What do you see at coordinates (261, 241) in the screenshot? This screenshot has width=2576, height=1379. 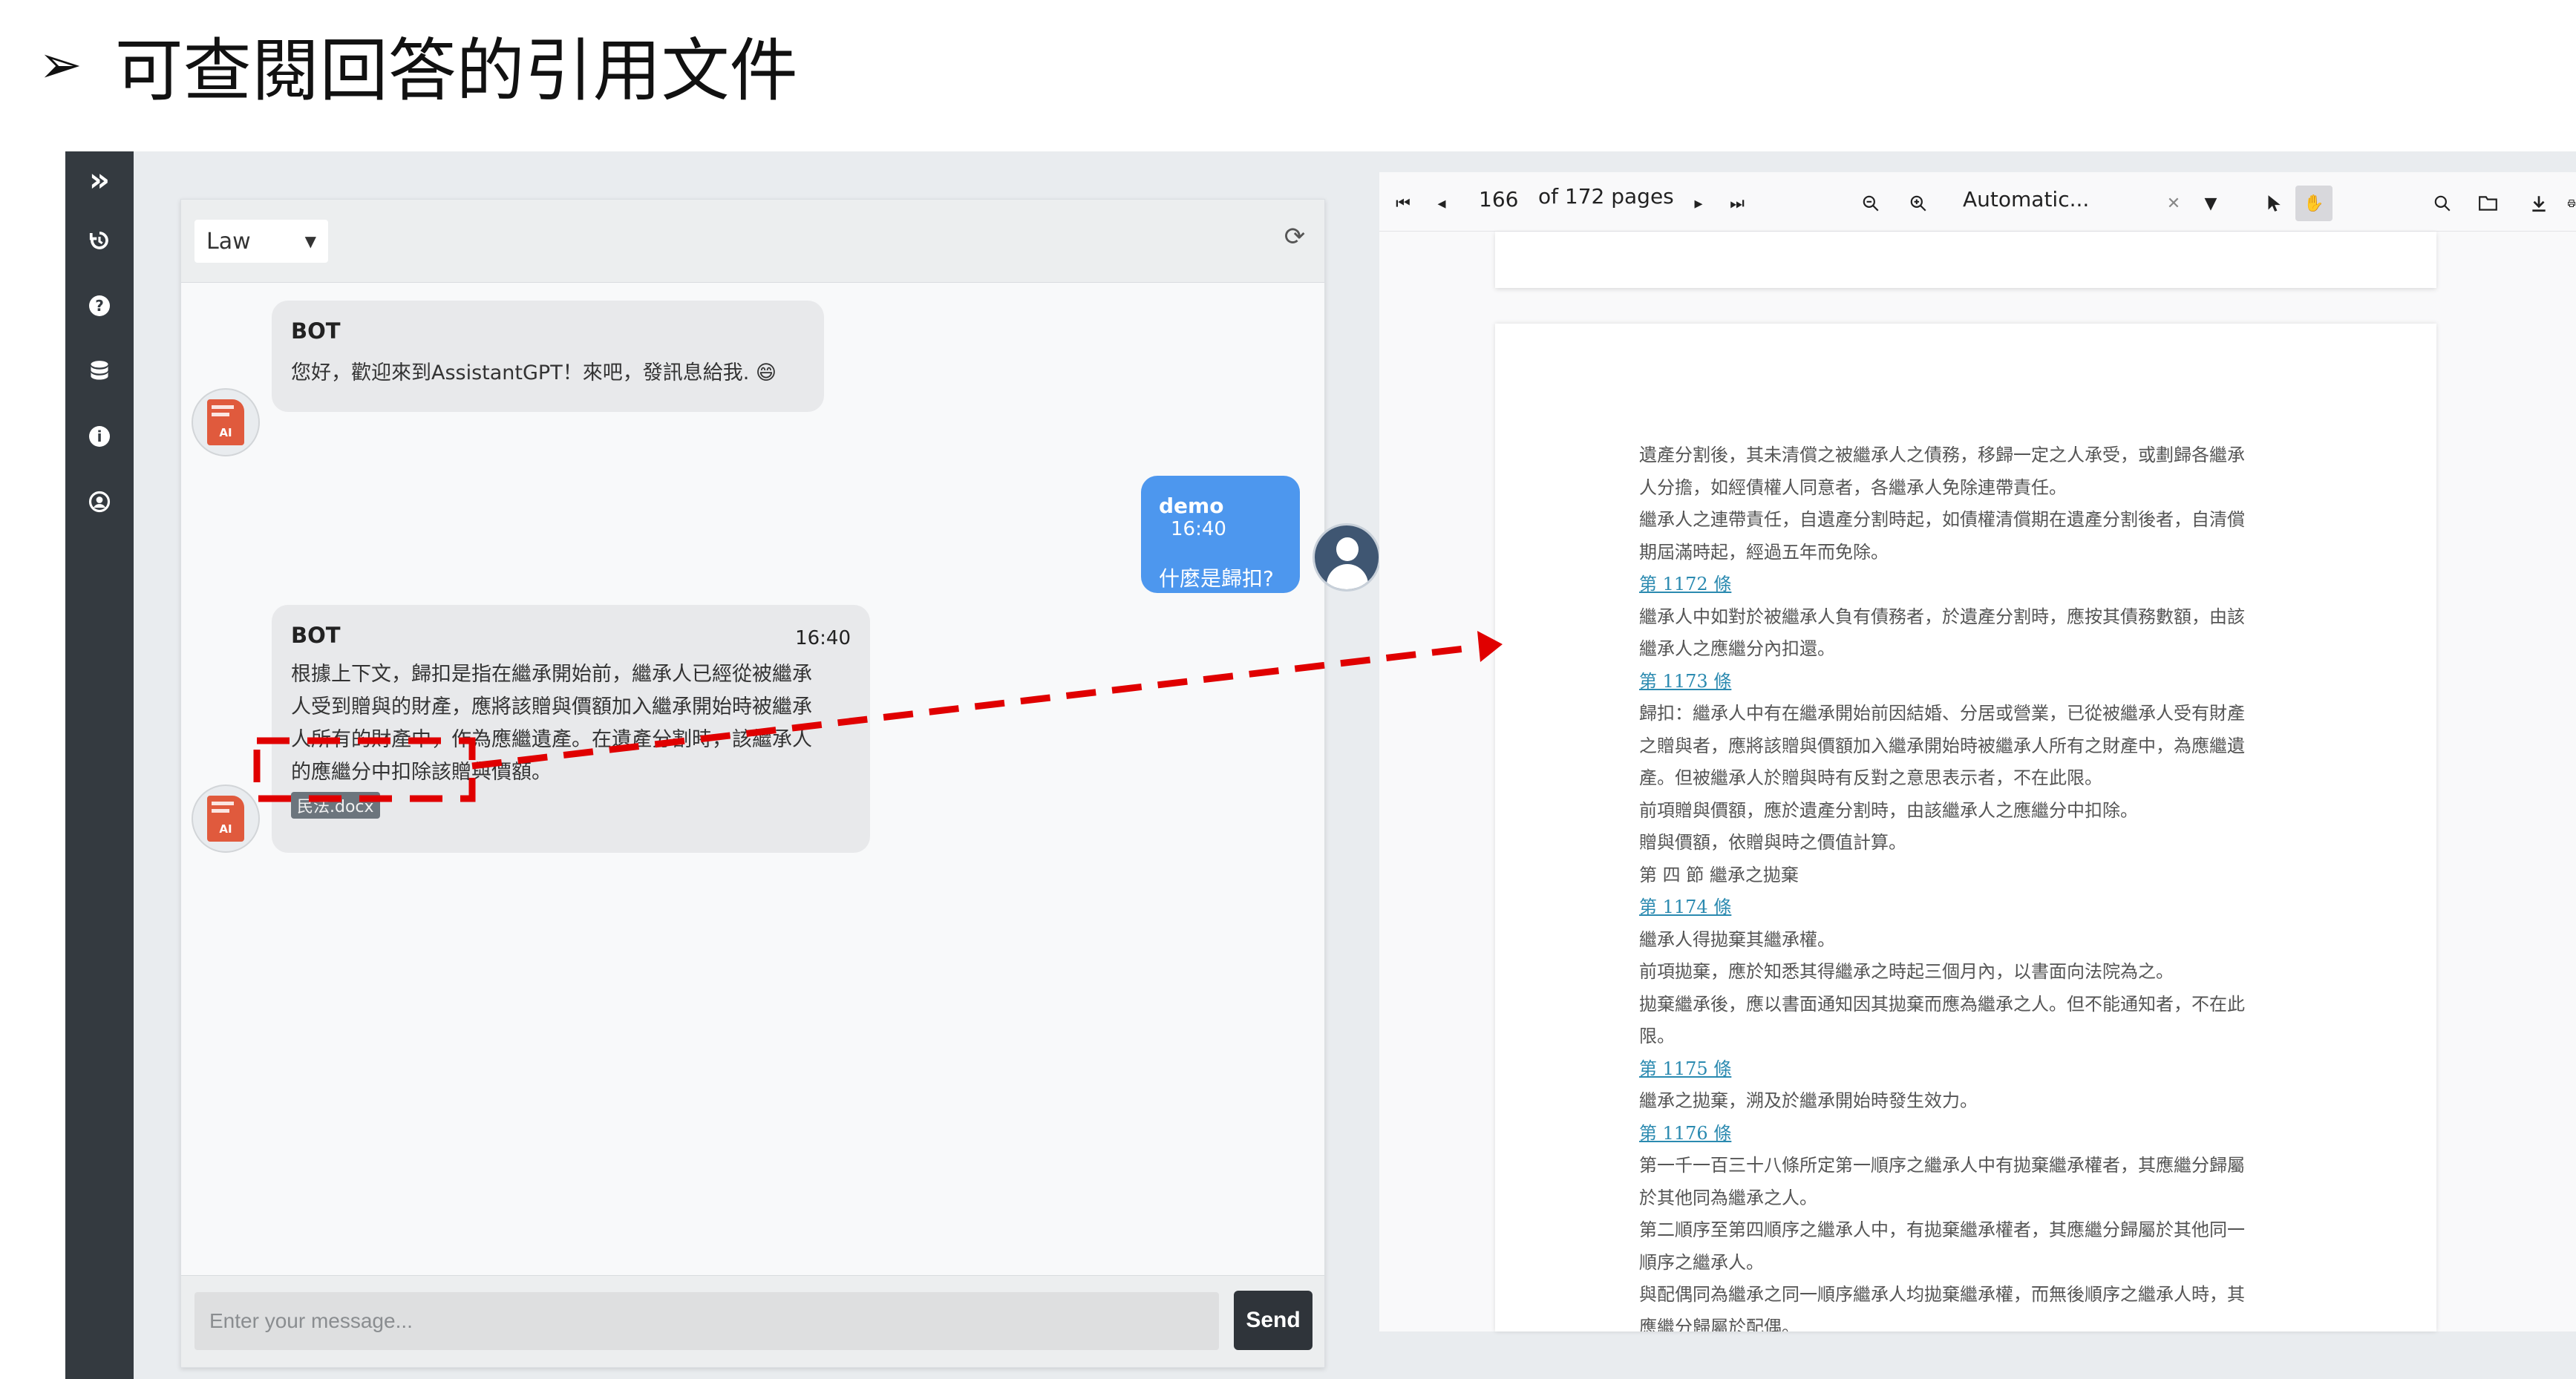 I see `knowledge-base-select: Law ▼` at bounding box center [261, 241].